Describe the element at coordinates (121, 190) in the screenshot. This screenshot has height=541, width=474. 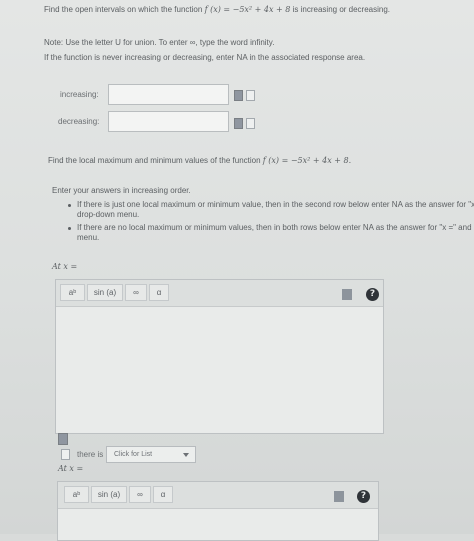
I see `order-instruction: Enter your answers in increasing order.` at that location.